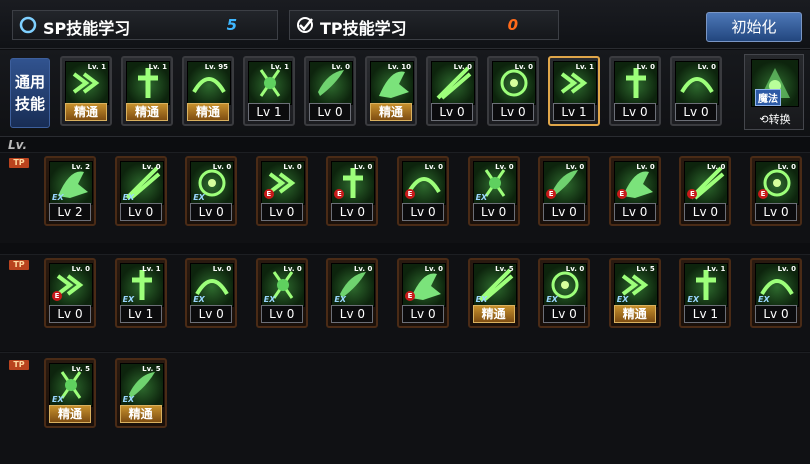 The image size is (810, 464). What do you see at coordinates (18, 145) in the screenshot?
I see `lv-header: Lv.` at bounding box center [18, 145].